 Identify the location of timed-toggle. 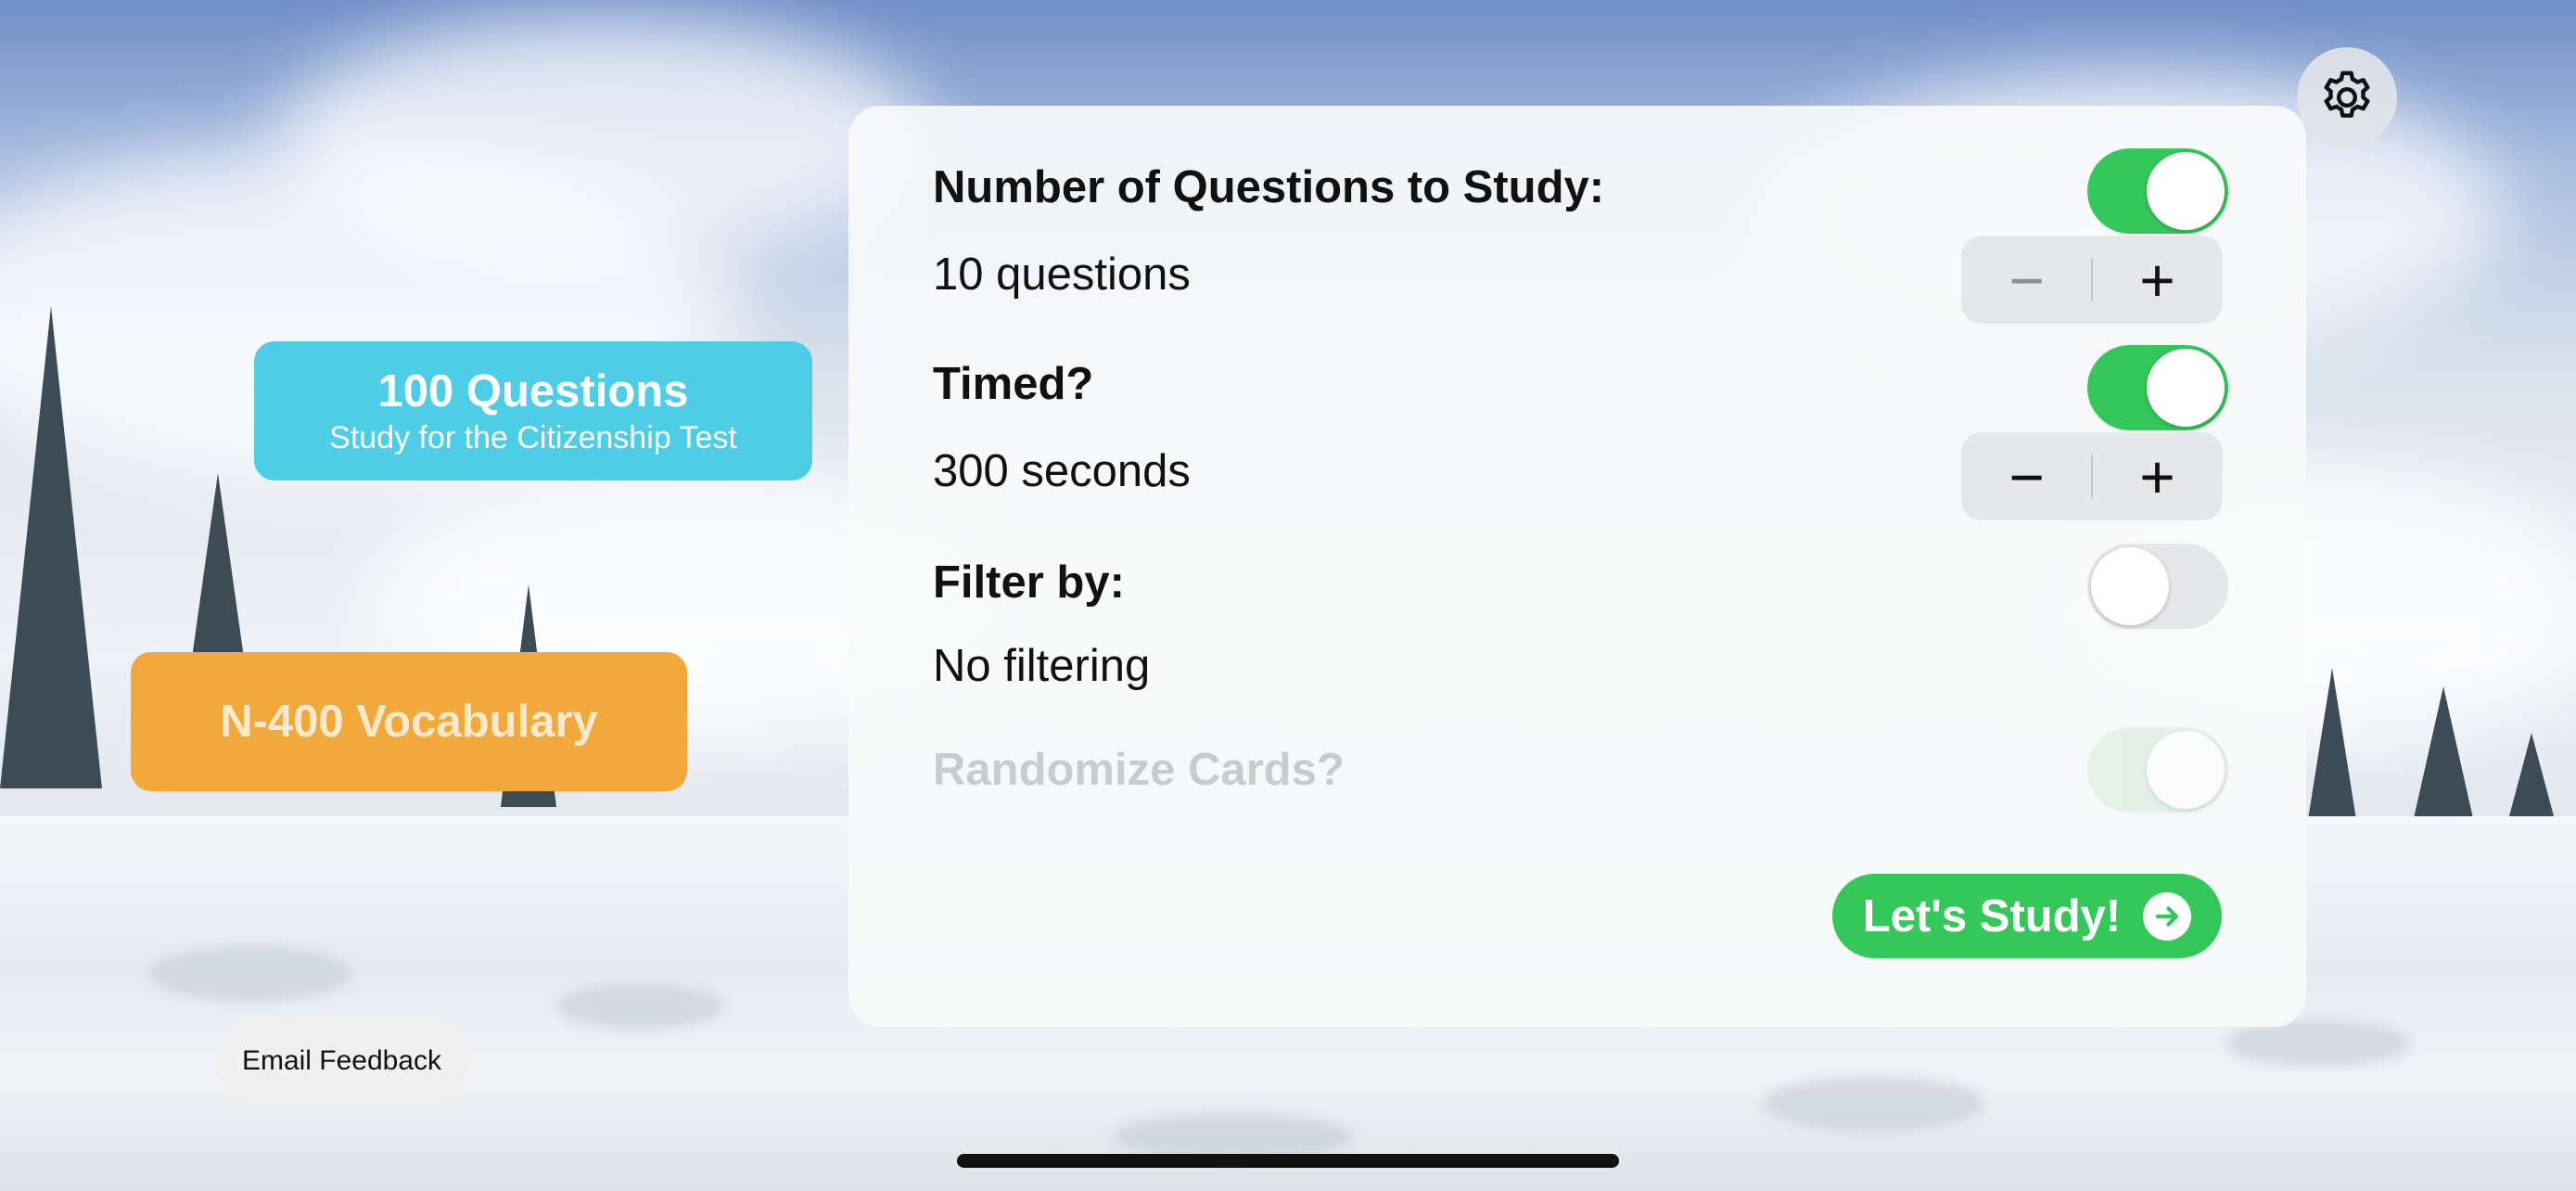
(2157, 387).